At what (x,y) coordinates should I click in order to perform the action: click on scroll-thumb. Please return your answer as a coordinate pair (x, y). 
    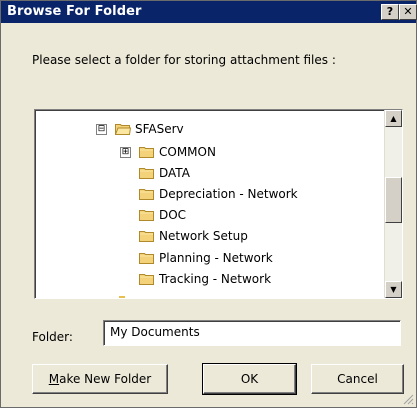
    Looking at the image, I should click on (393, 200).